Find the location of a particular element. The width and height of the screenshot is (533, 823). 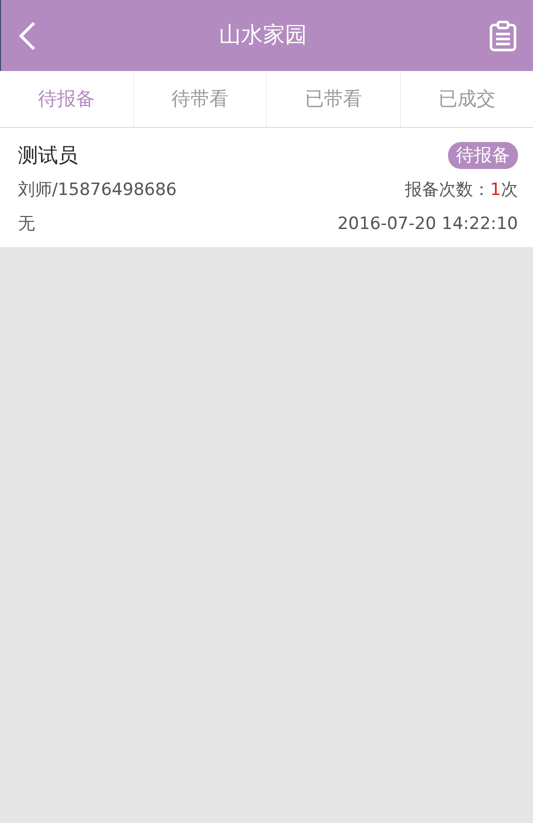

note-text: 无 is located at coordinates (26, 224).